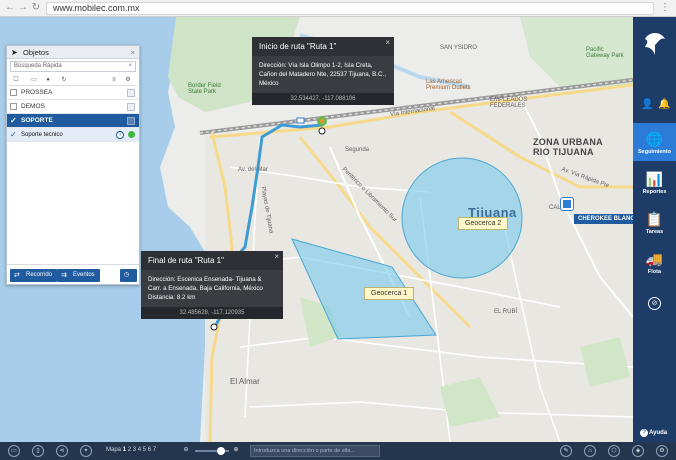 Image resolution: width=676 pixels, height=460 pixels. What do you see at coordinates (16, 80) in the screenshot?
I see `checkbox-icon: ☐` at bounding box center [16, 80].